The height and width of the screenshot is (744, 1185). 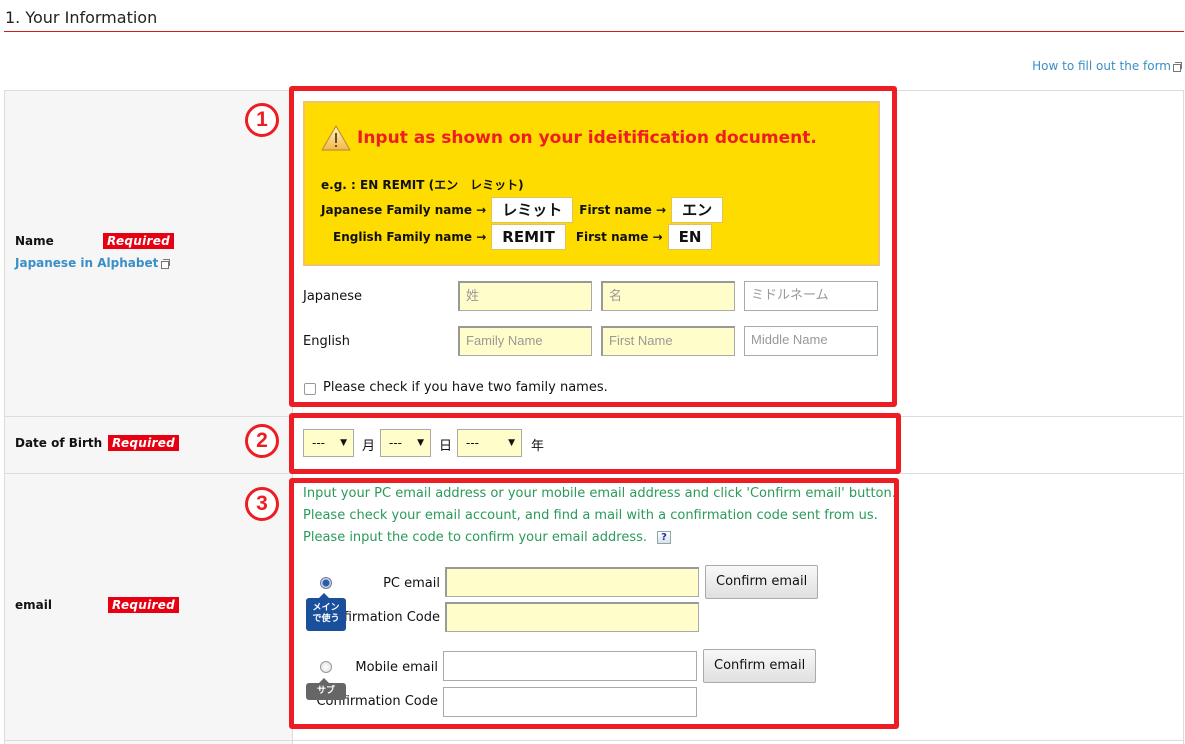 I want to click on japanese-in-alphabet-label: Japanese in Alphabet, so click(x=87, y=263).